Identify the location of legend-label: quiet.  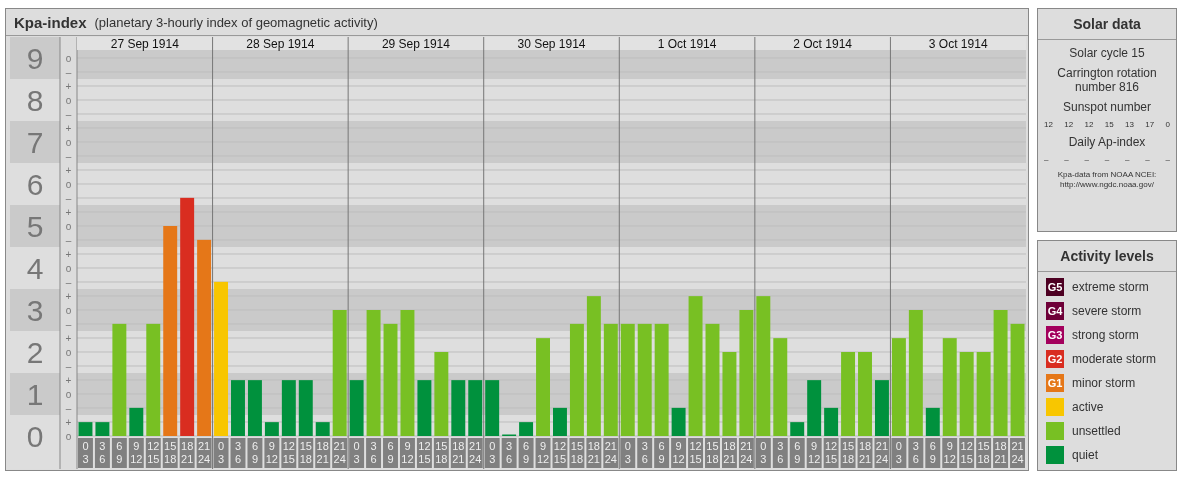
(1085, 455).